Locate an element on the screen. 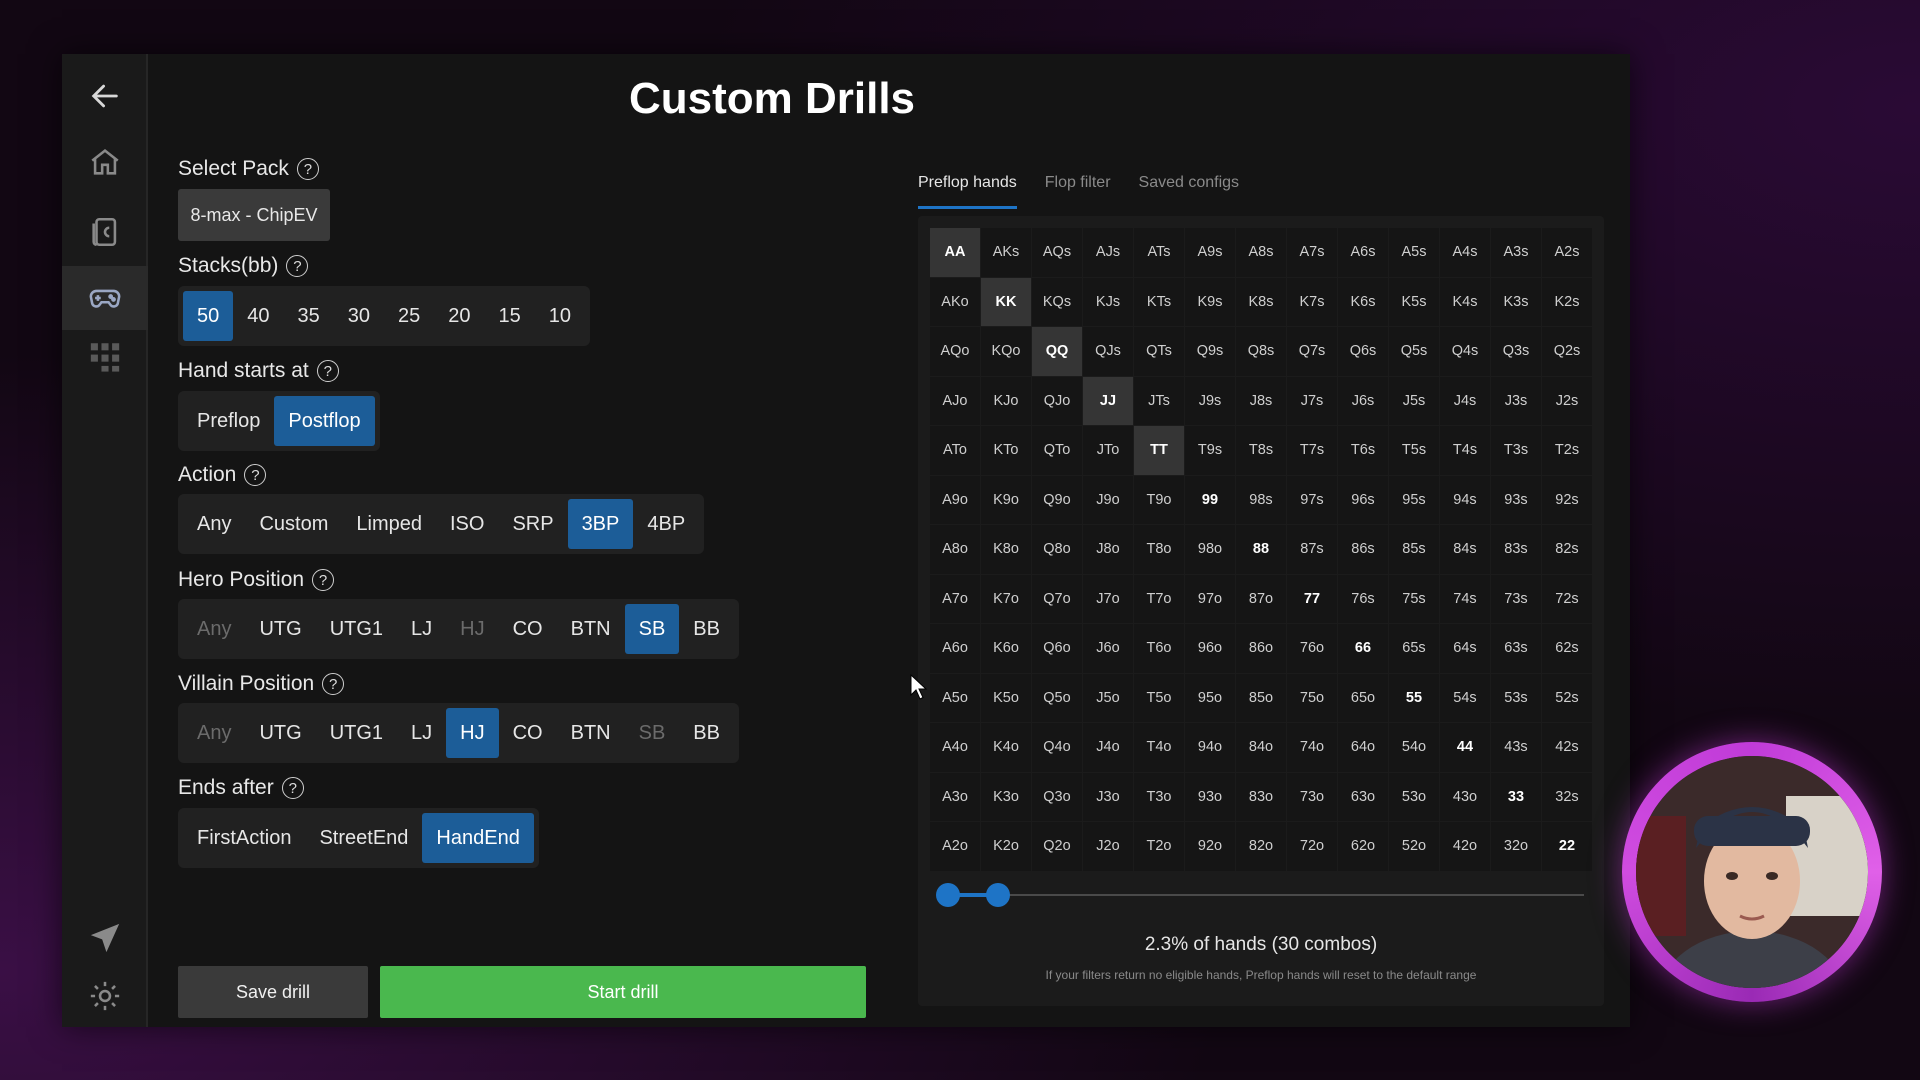 The image size is (1920, 1080). hand-cell: J2o is located at coordinates (1108, 846).